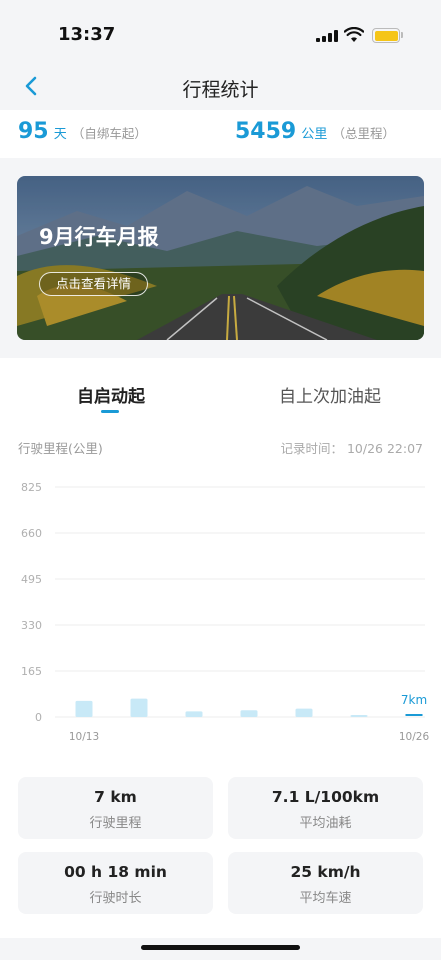 The width and height of the screenshot is (441, 960). Describe the element at coordinates (60, 448) in the screenshot. I see `mileage-axis-label: 行驶里程(公里)` at that location.